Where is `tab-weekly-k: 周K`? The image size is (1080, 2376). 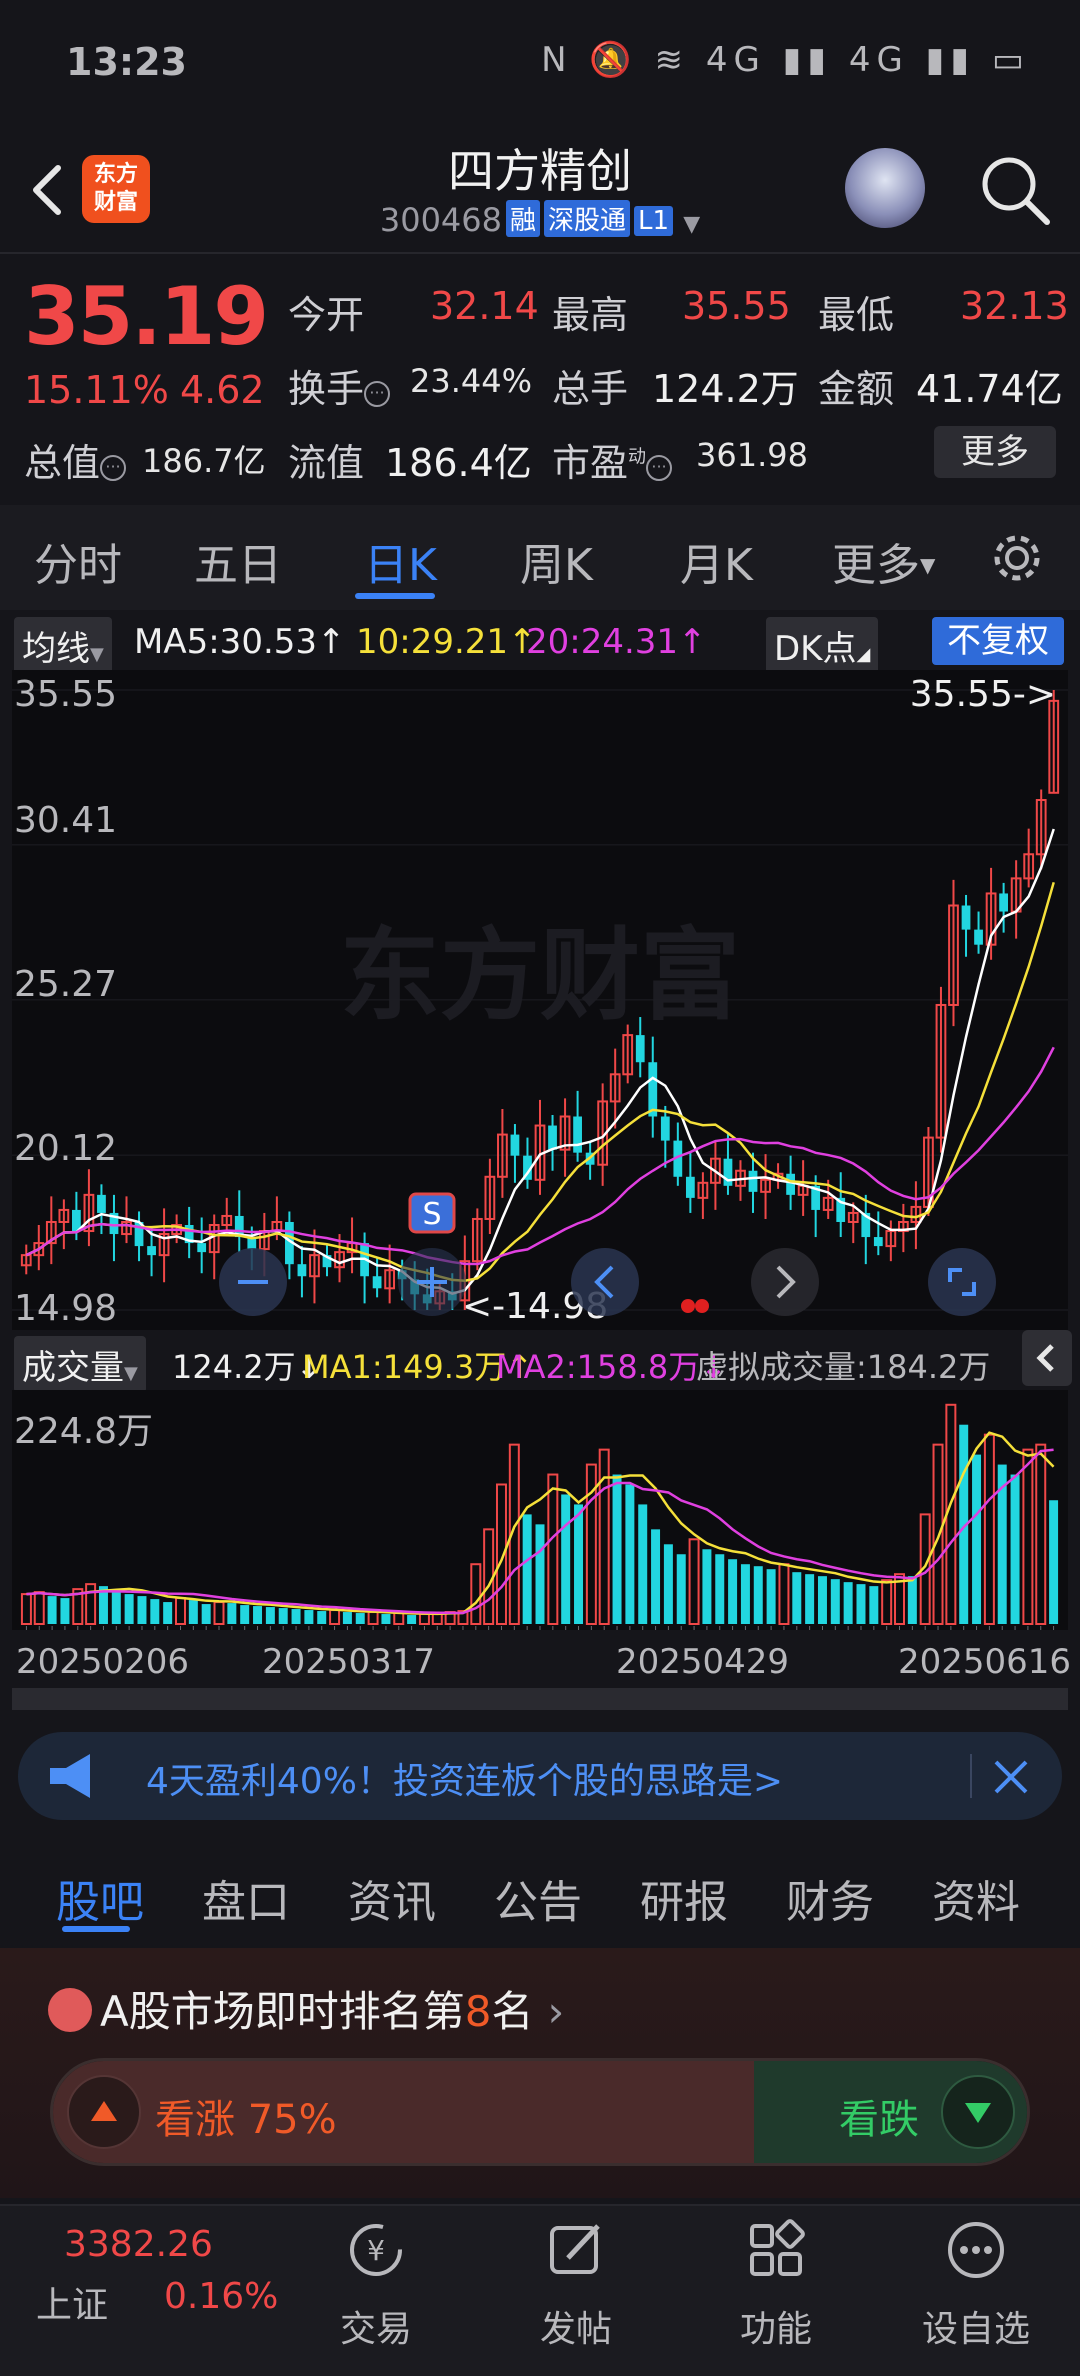
tab-weekly-k: 周K is located at coordinates (556, 561).